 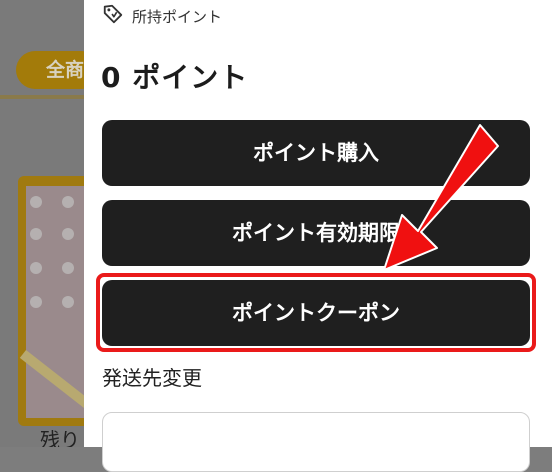 I want to click on points-header: 所持ポイント, so click(x=162, y=16).